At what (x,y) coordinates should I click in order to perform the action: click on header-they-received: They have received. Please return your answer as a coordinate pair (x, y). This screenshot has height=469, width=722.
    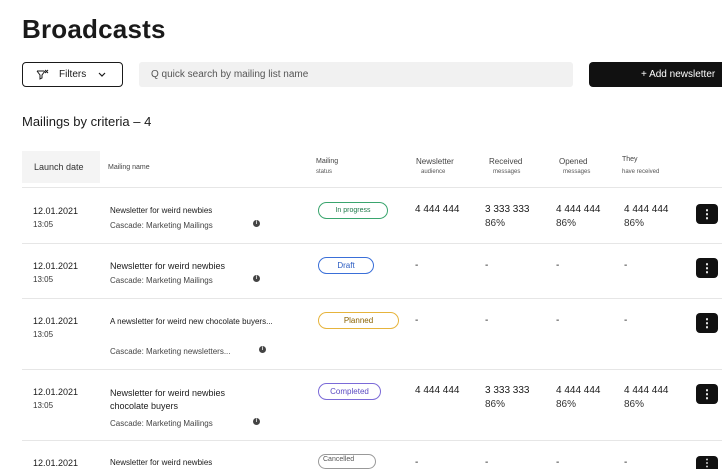
    Looking at the image, I should click on (640, 166).